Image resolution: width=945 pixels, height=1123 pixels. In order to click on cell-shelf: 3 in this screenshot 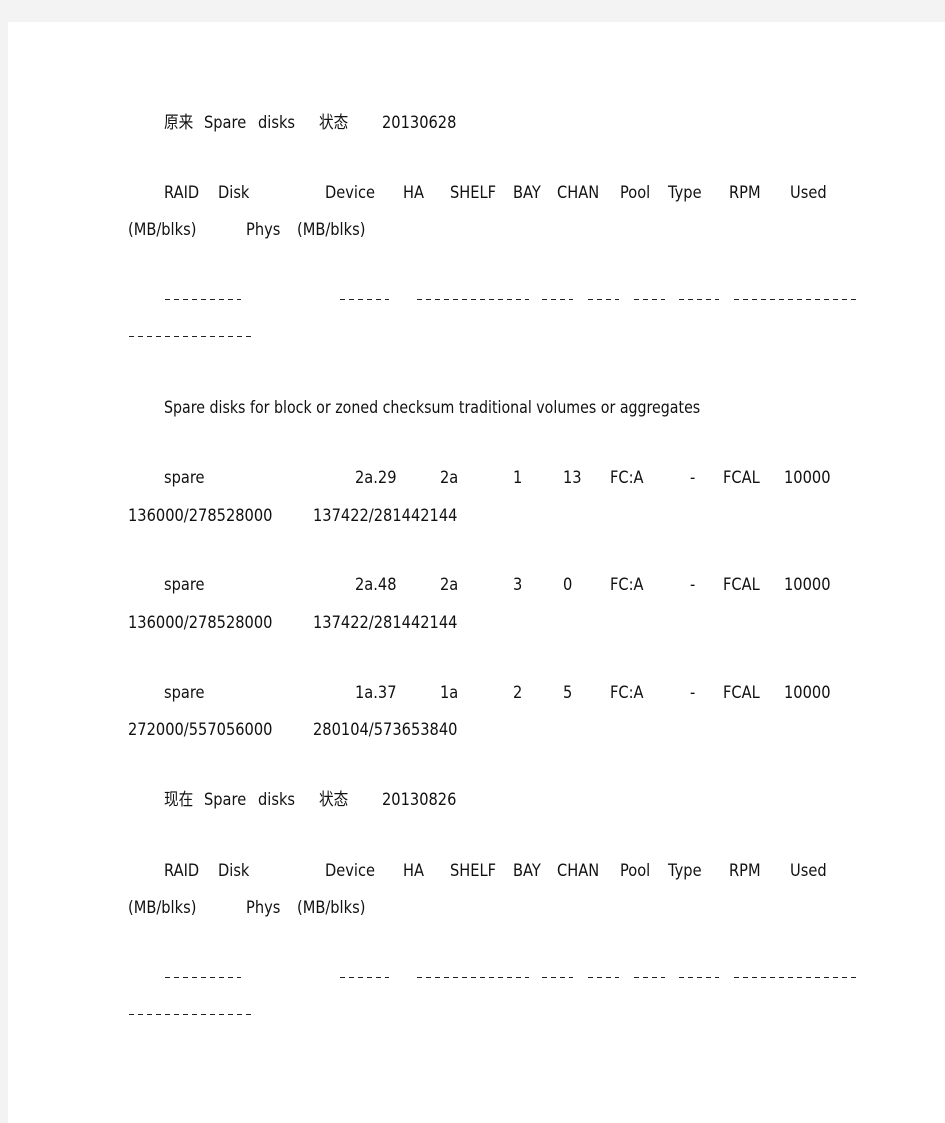, I will do `click(518, 585)`.